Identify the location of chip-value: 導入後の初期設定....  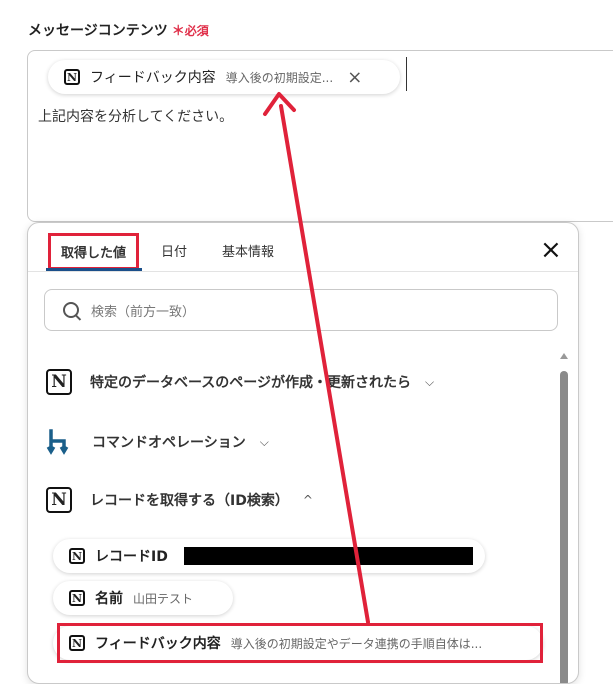
(279, 77).